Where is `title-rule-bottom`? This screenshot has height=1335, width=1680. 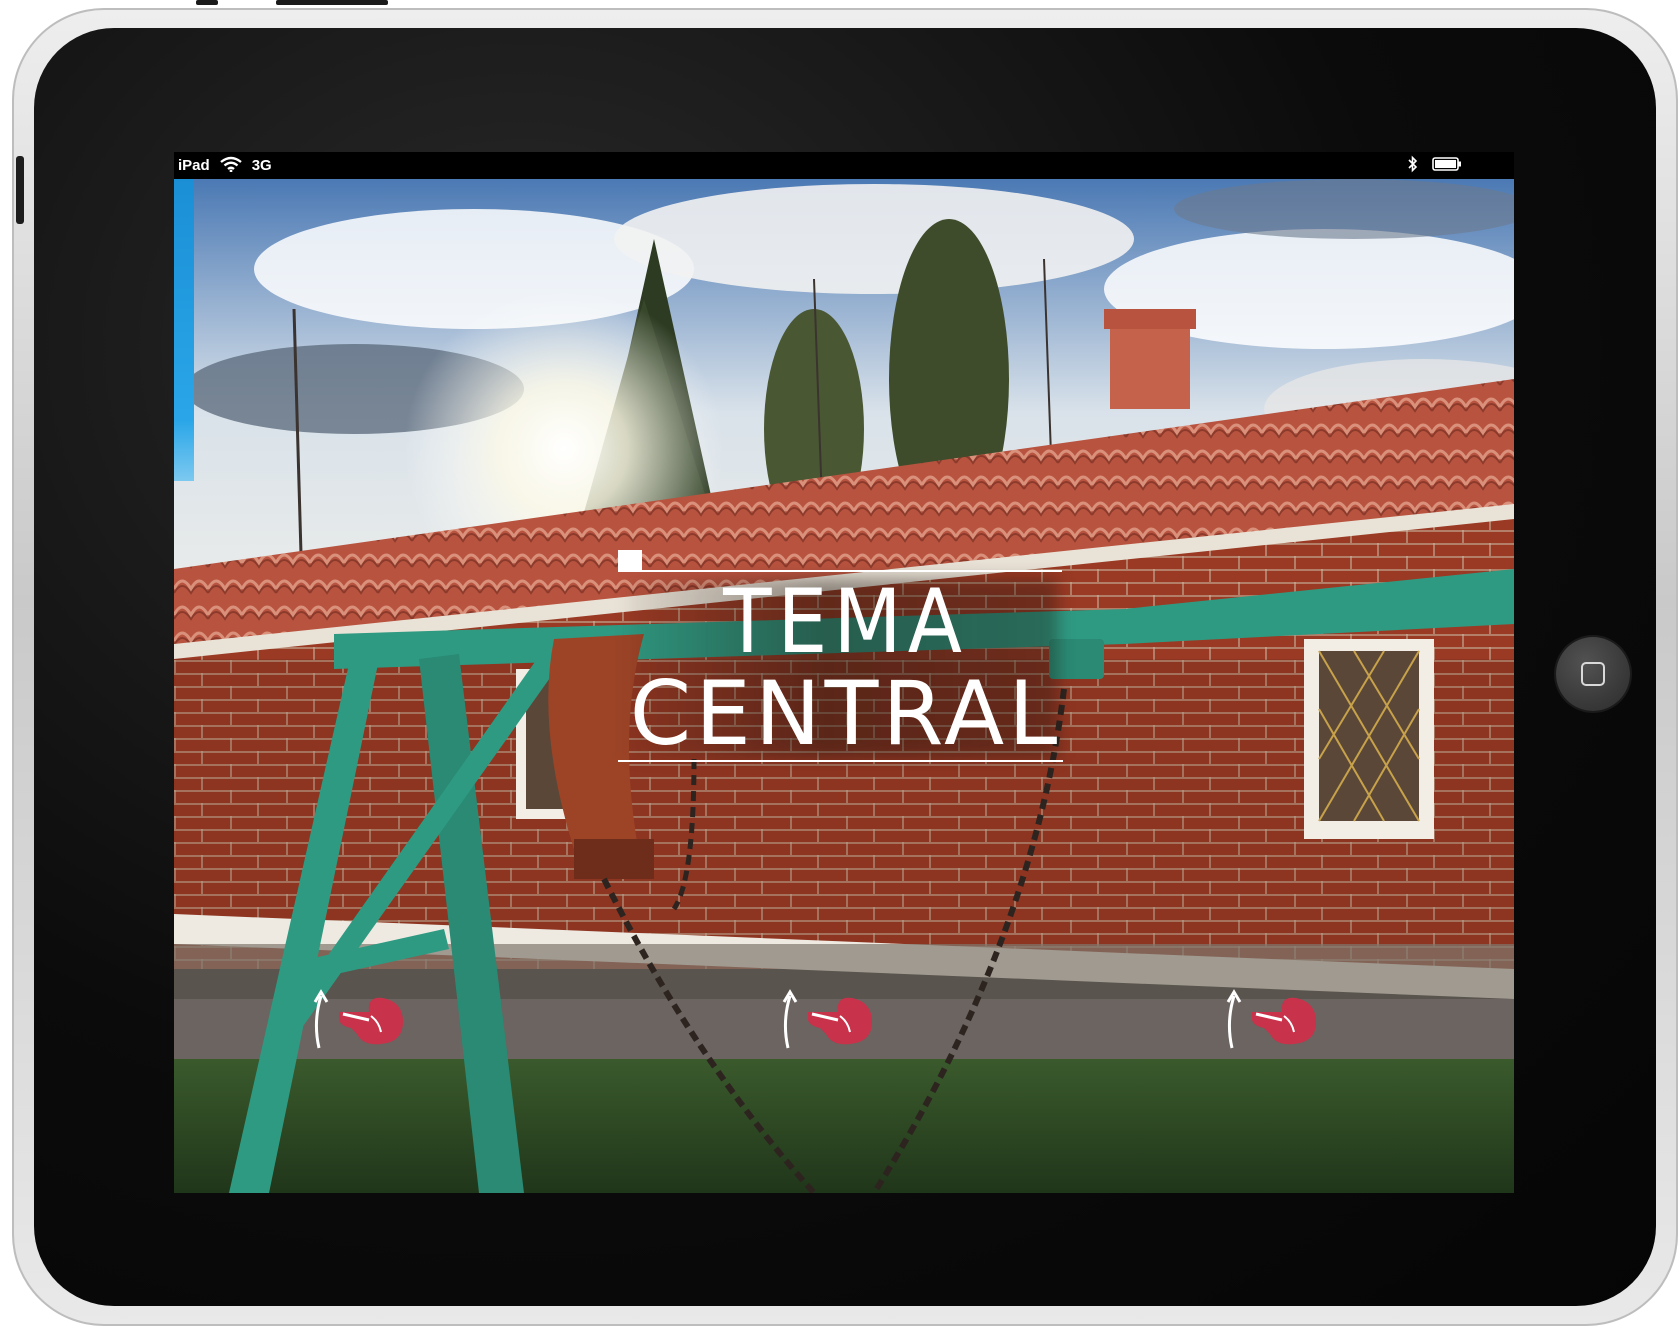
title-rule-bottom is located at coordinates (840, 761).